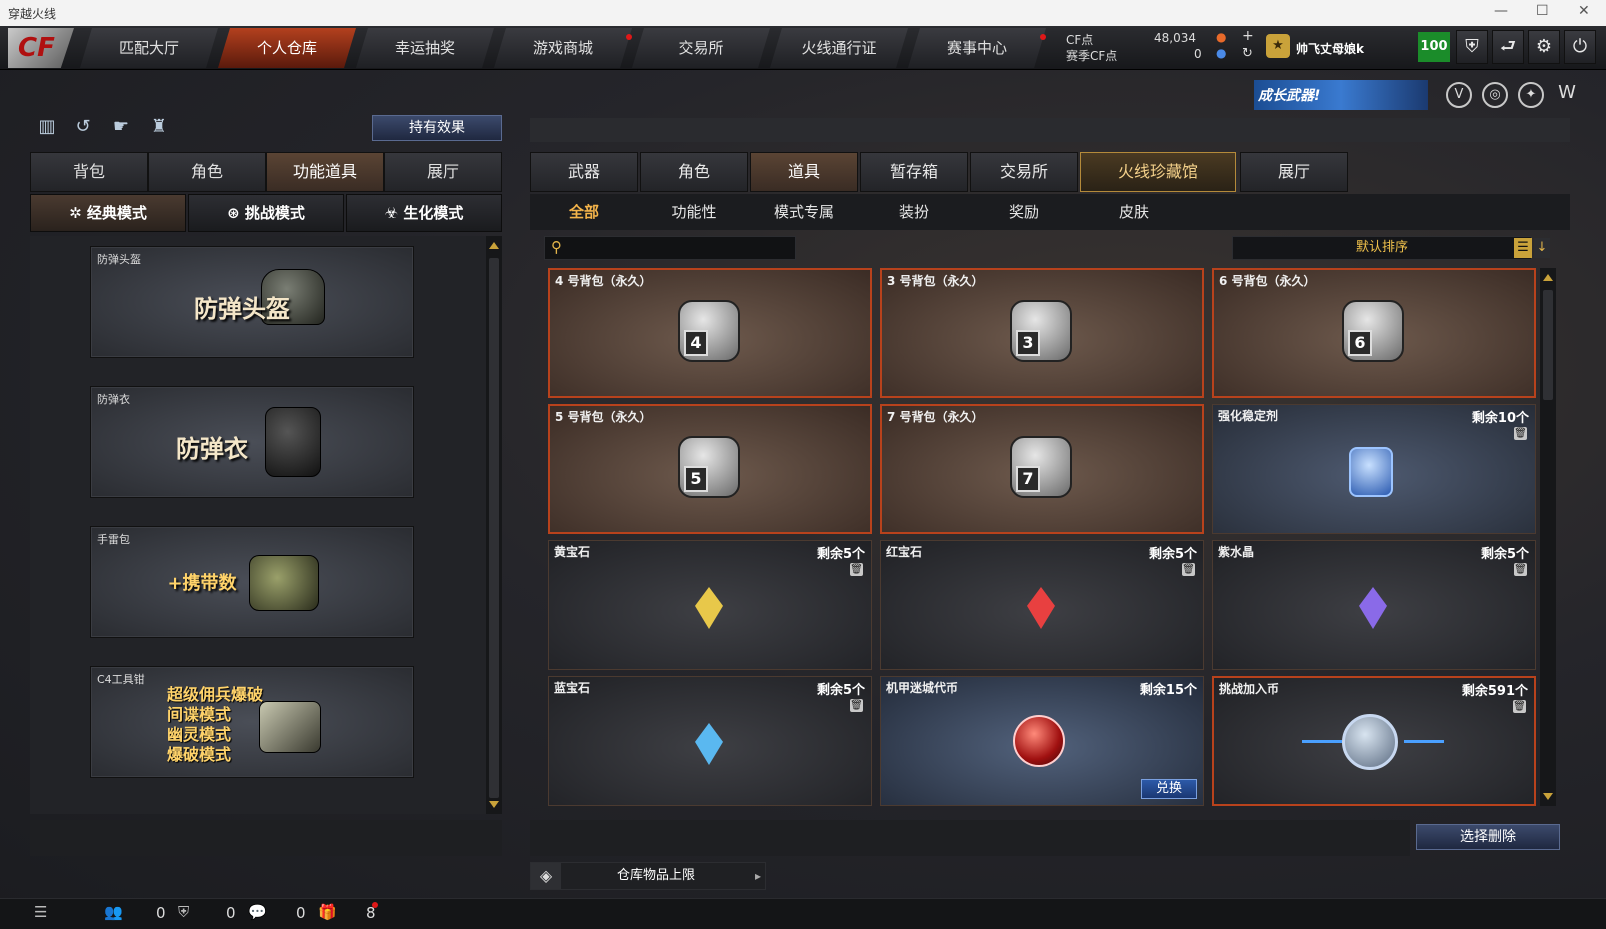 The width and height of the screenshot is (1606, 929). Describe the element at coordinates (149, 48) in the screenshot. I see `nav-tab-lobby: 匹配大厅` at that location.